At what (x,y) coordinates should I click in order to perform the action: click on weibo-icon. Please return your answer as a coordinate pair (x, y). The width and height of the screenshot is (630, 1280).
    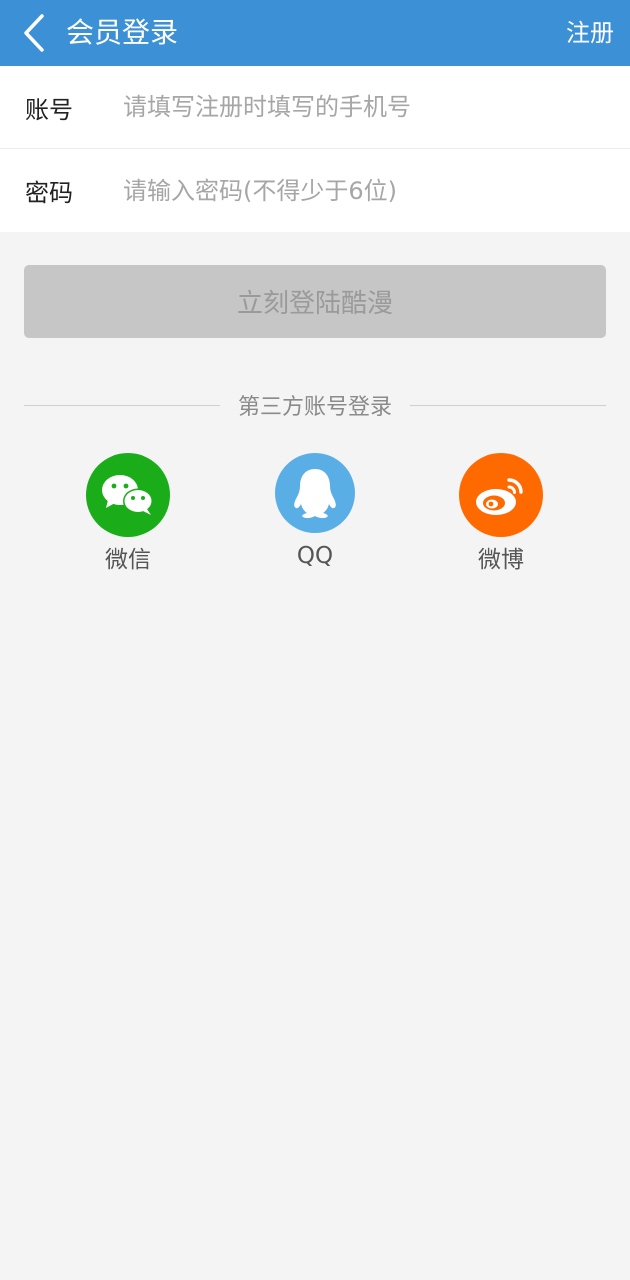
    Looking at the image, I should click on (501, 495).